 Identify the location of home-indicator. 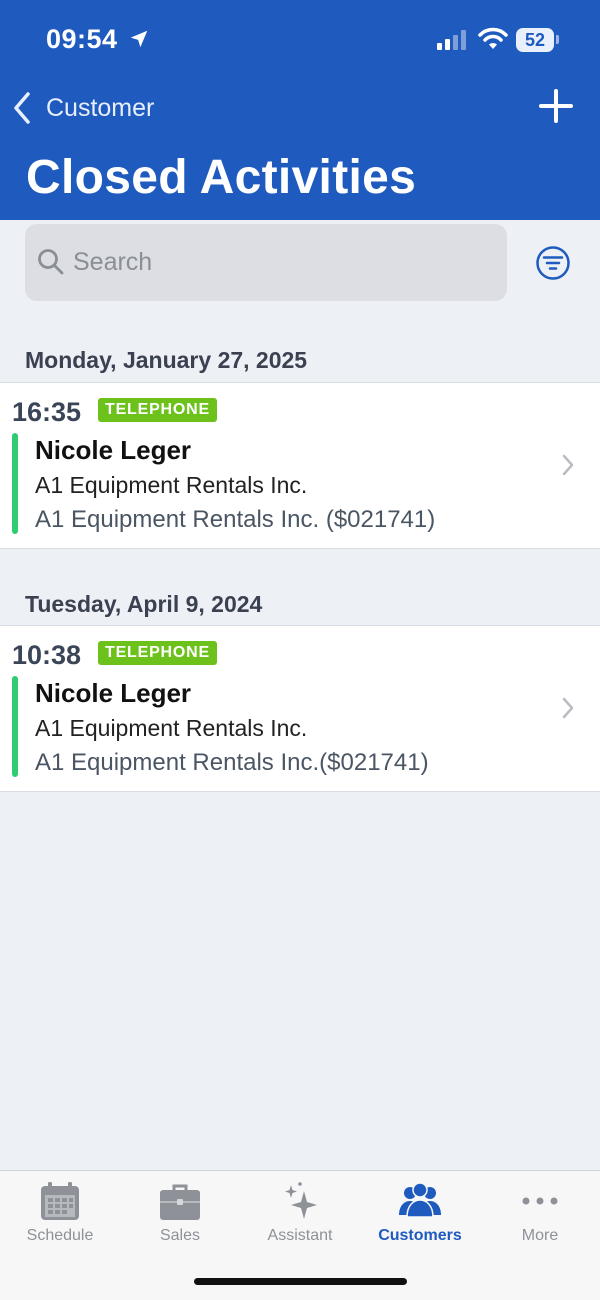
(300, 1281).